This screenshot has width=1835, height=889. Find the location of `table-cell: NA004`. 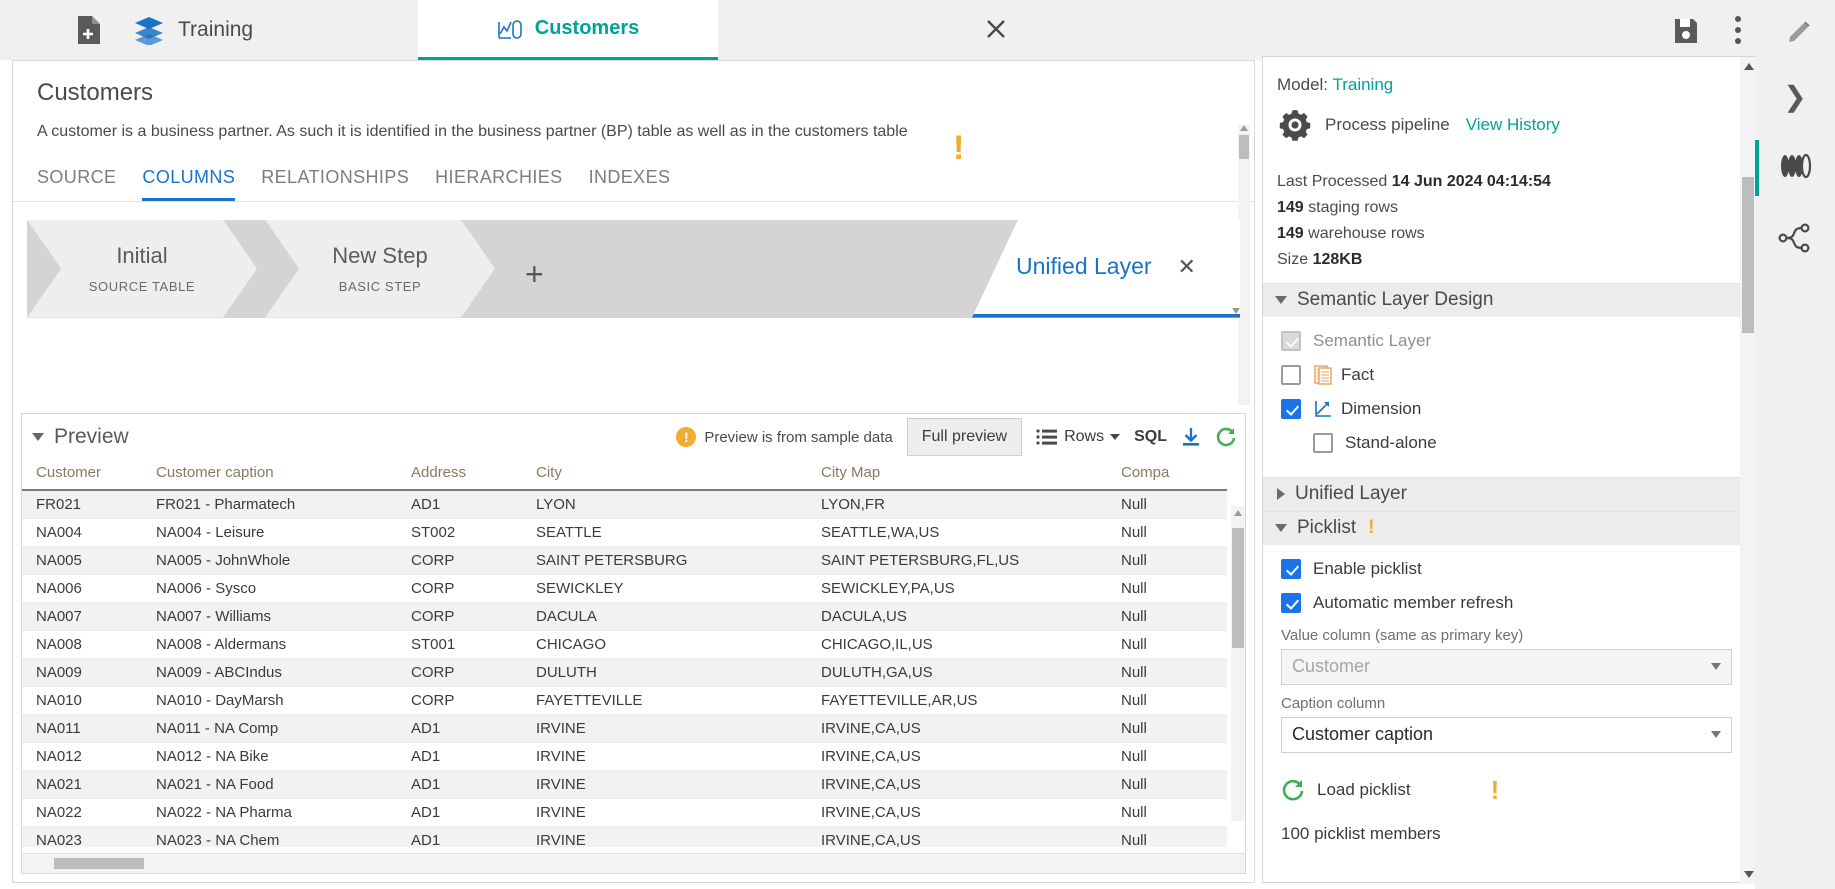

table-cell: NA004 is located at coordinates (82, 532).